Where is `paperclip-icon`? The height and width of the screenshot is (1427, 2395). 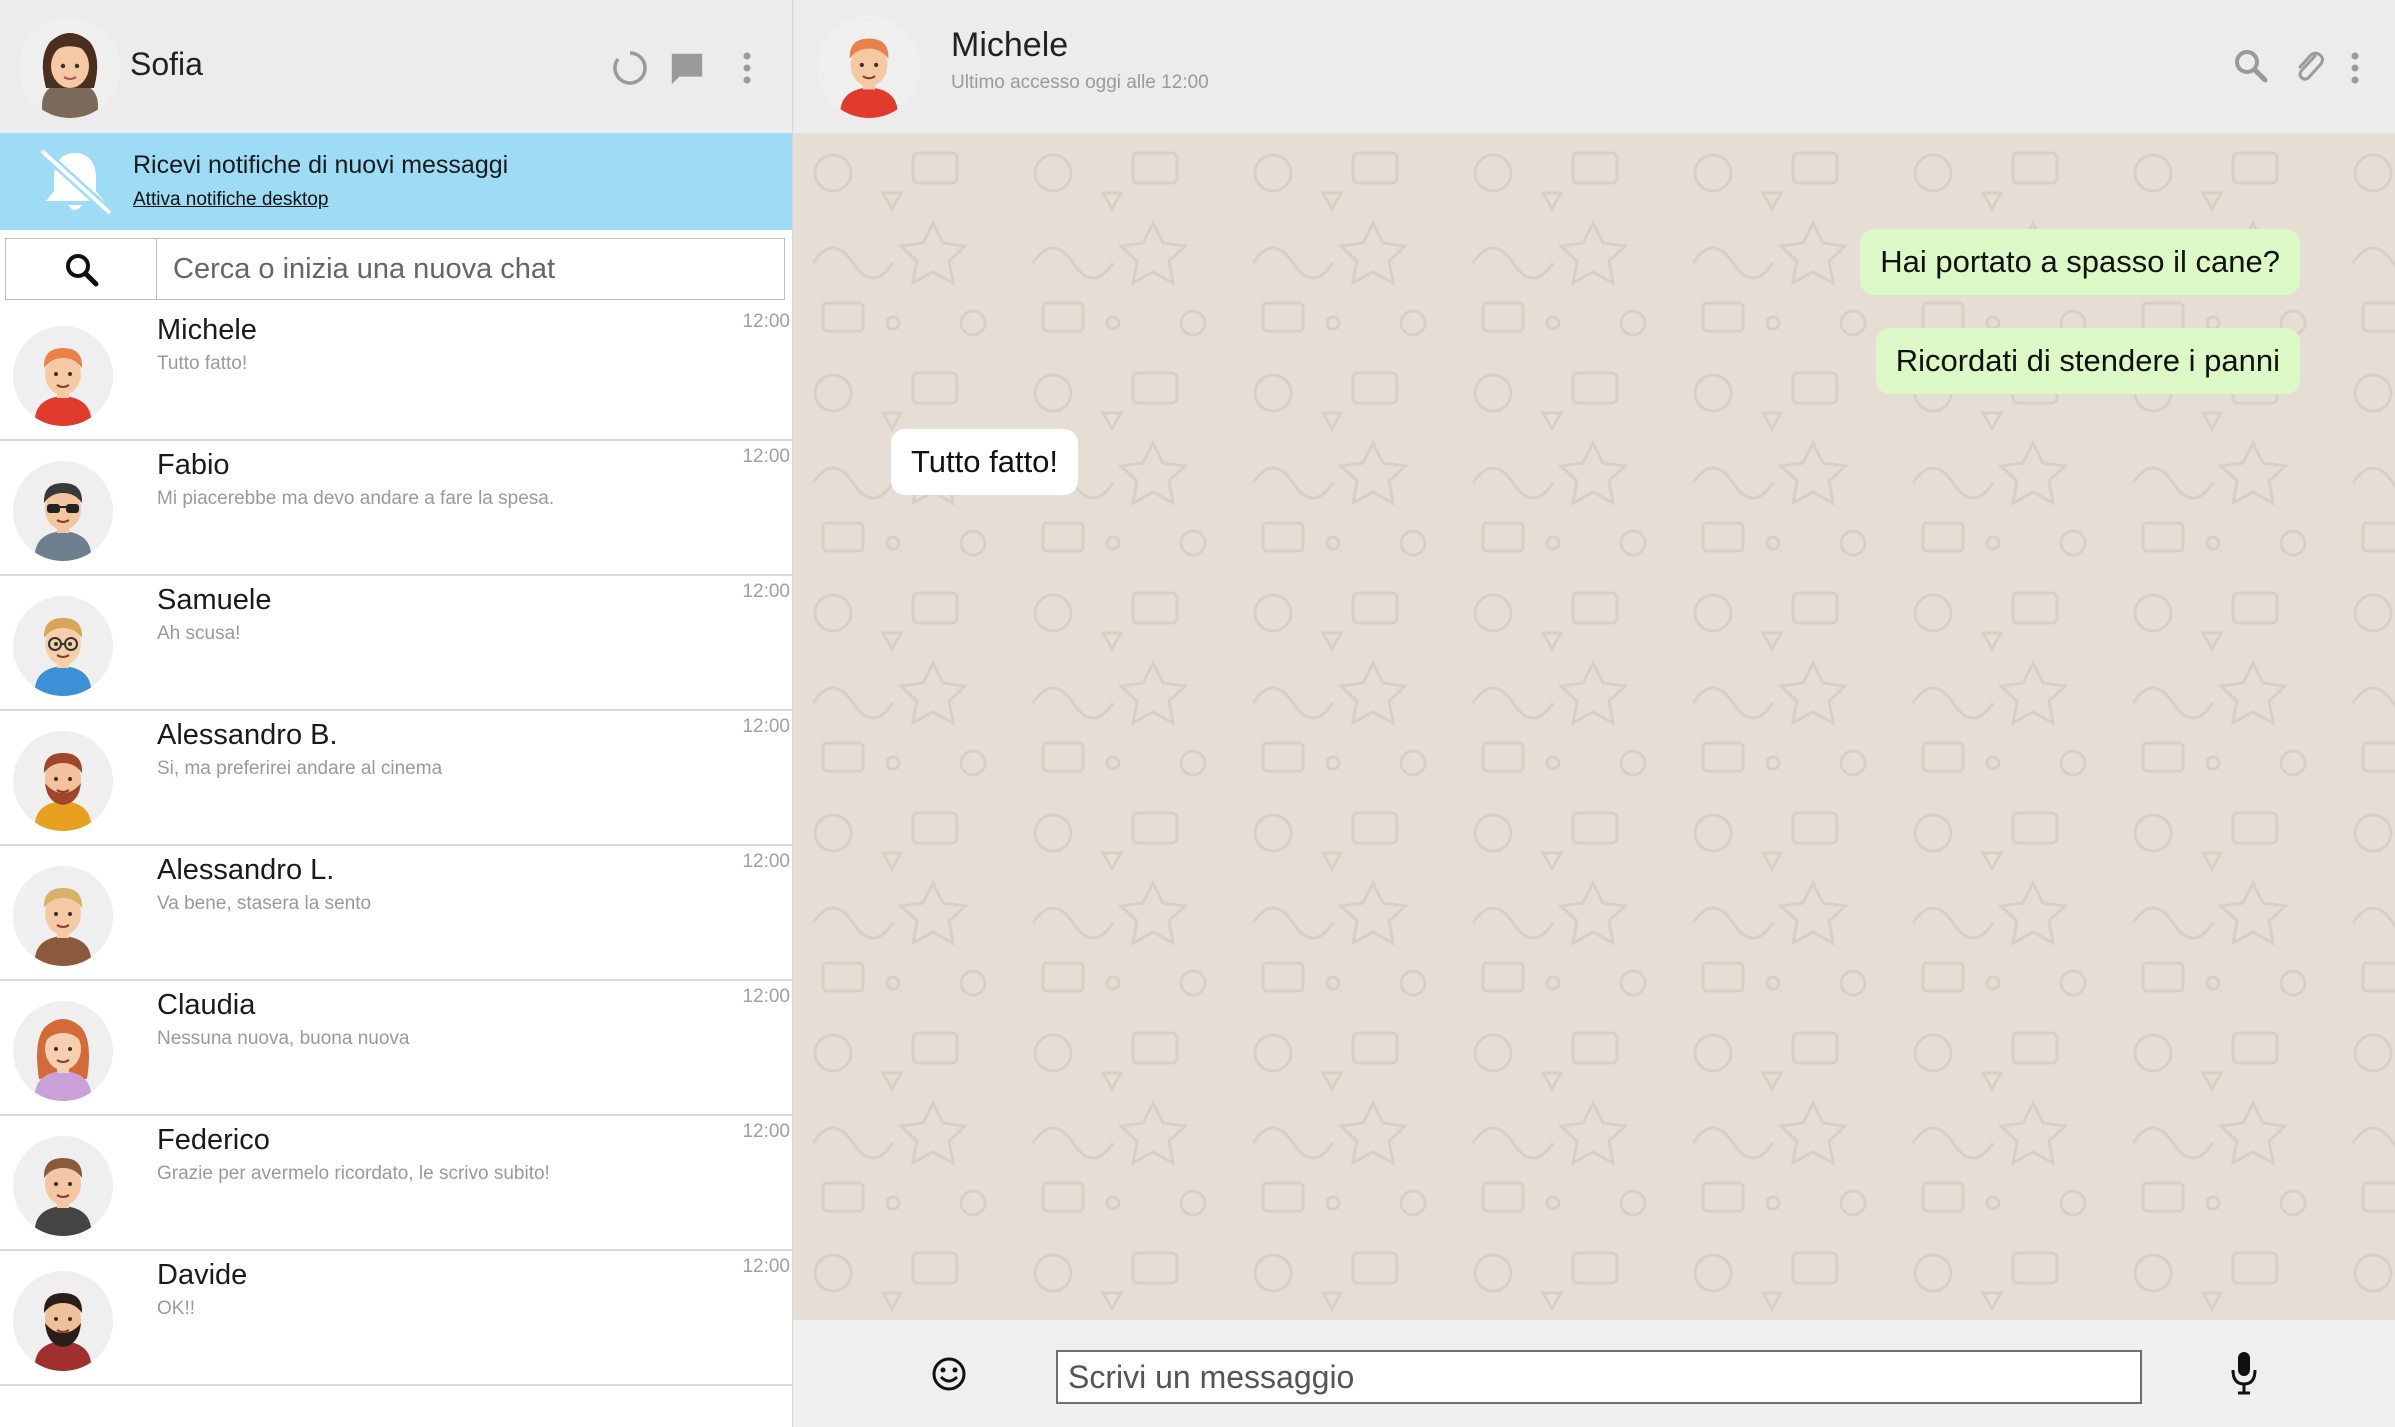
paperclip-icon is located at coordinates (2309, 66).